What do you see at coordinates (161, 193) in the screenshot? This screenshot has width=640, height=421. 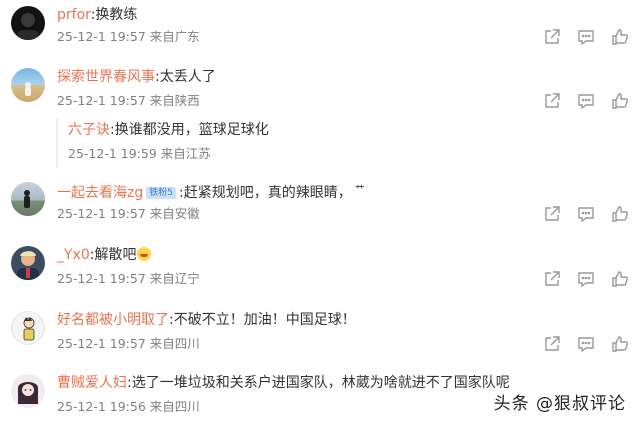 I see `fan-badge: 铁粉5` at bounding box center [161, 193].